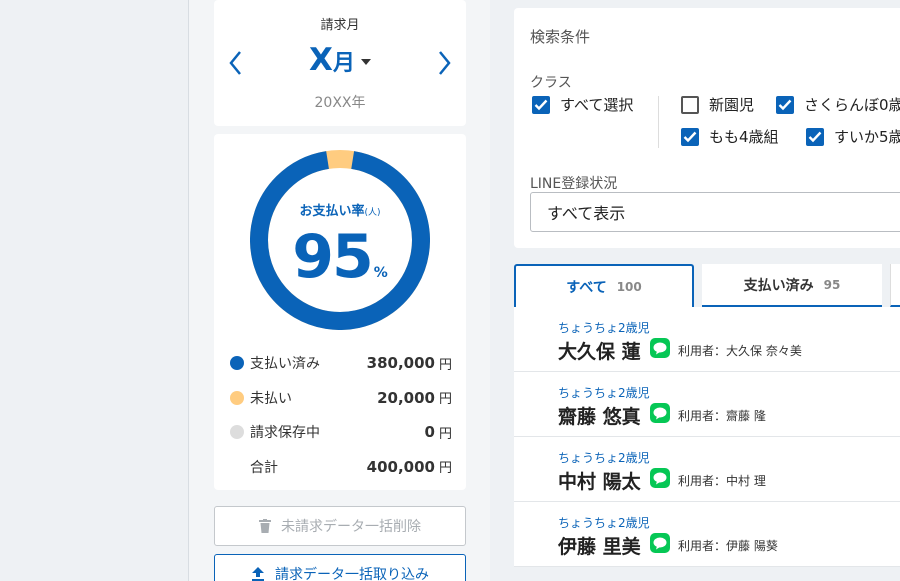  Describe the element at coordinates (237, 397) in the screenshot. I see `unpaid-dot` at that location.